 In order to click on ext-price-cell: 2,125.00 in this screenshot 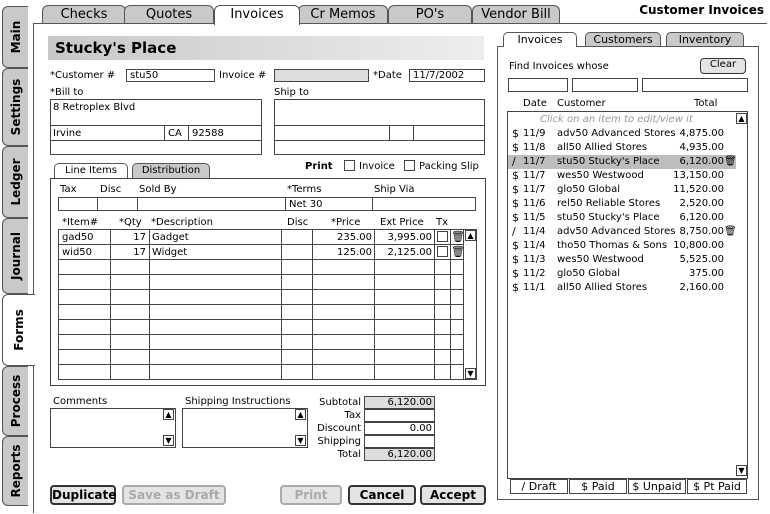, I will do `click(409, 252)`.